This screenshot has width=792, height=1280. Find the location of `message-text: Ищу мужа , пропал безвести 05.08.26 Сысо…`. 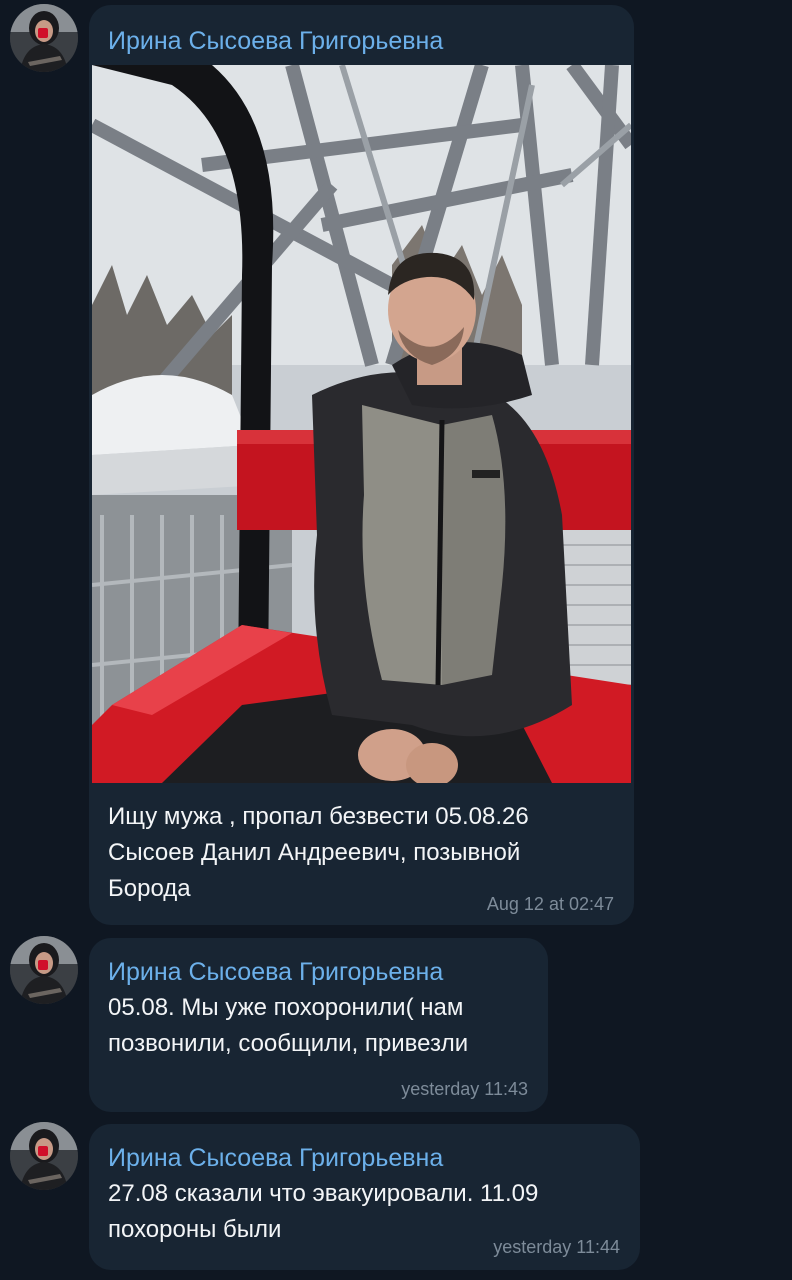

message-text: Ищу мужа , пропал безвести 05.08.26 Сысо… is located at coordinates (318, 852).